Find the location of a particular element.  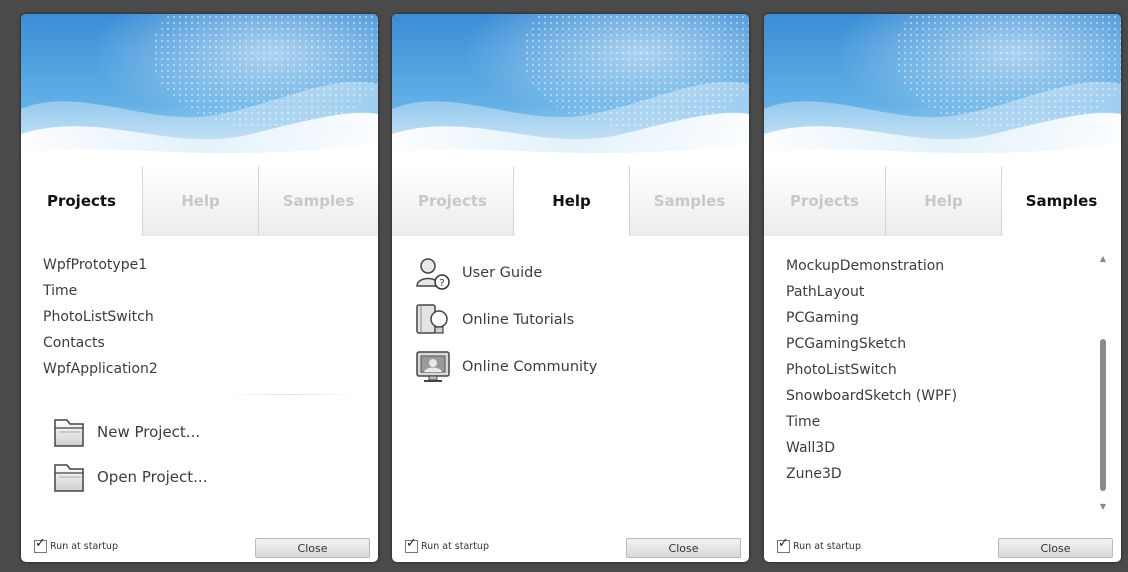

list-item: Contacts is located at coordinates (100, 343).